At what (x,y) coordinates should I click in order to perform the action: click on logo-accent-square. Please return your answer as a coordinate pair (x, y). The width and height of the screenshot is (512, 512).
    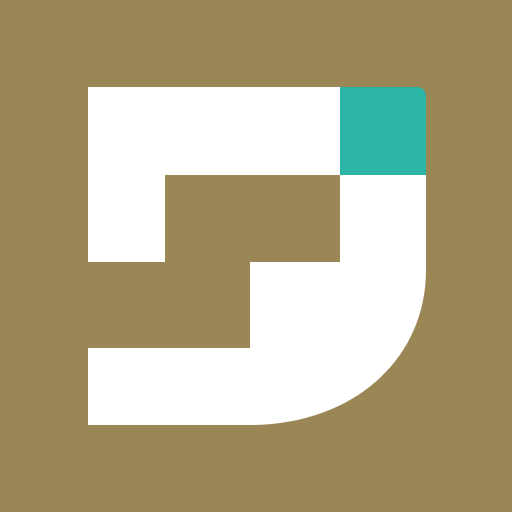
    Looking at the image, I should click on (383, 131).